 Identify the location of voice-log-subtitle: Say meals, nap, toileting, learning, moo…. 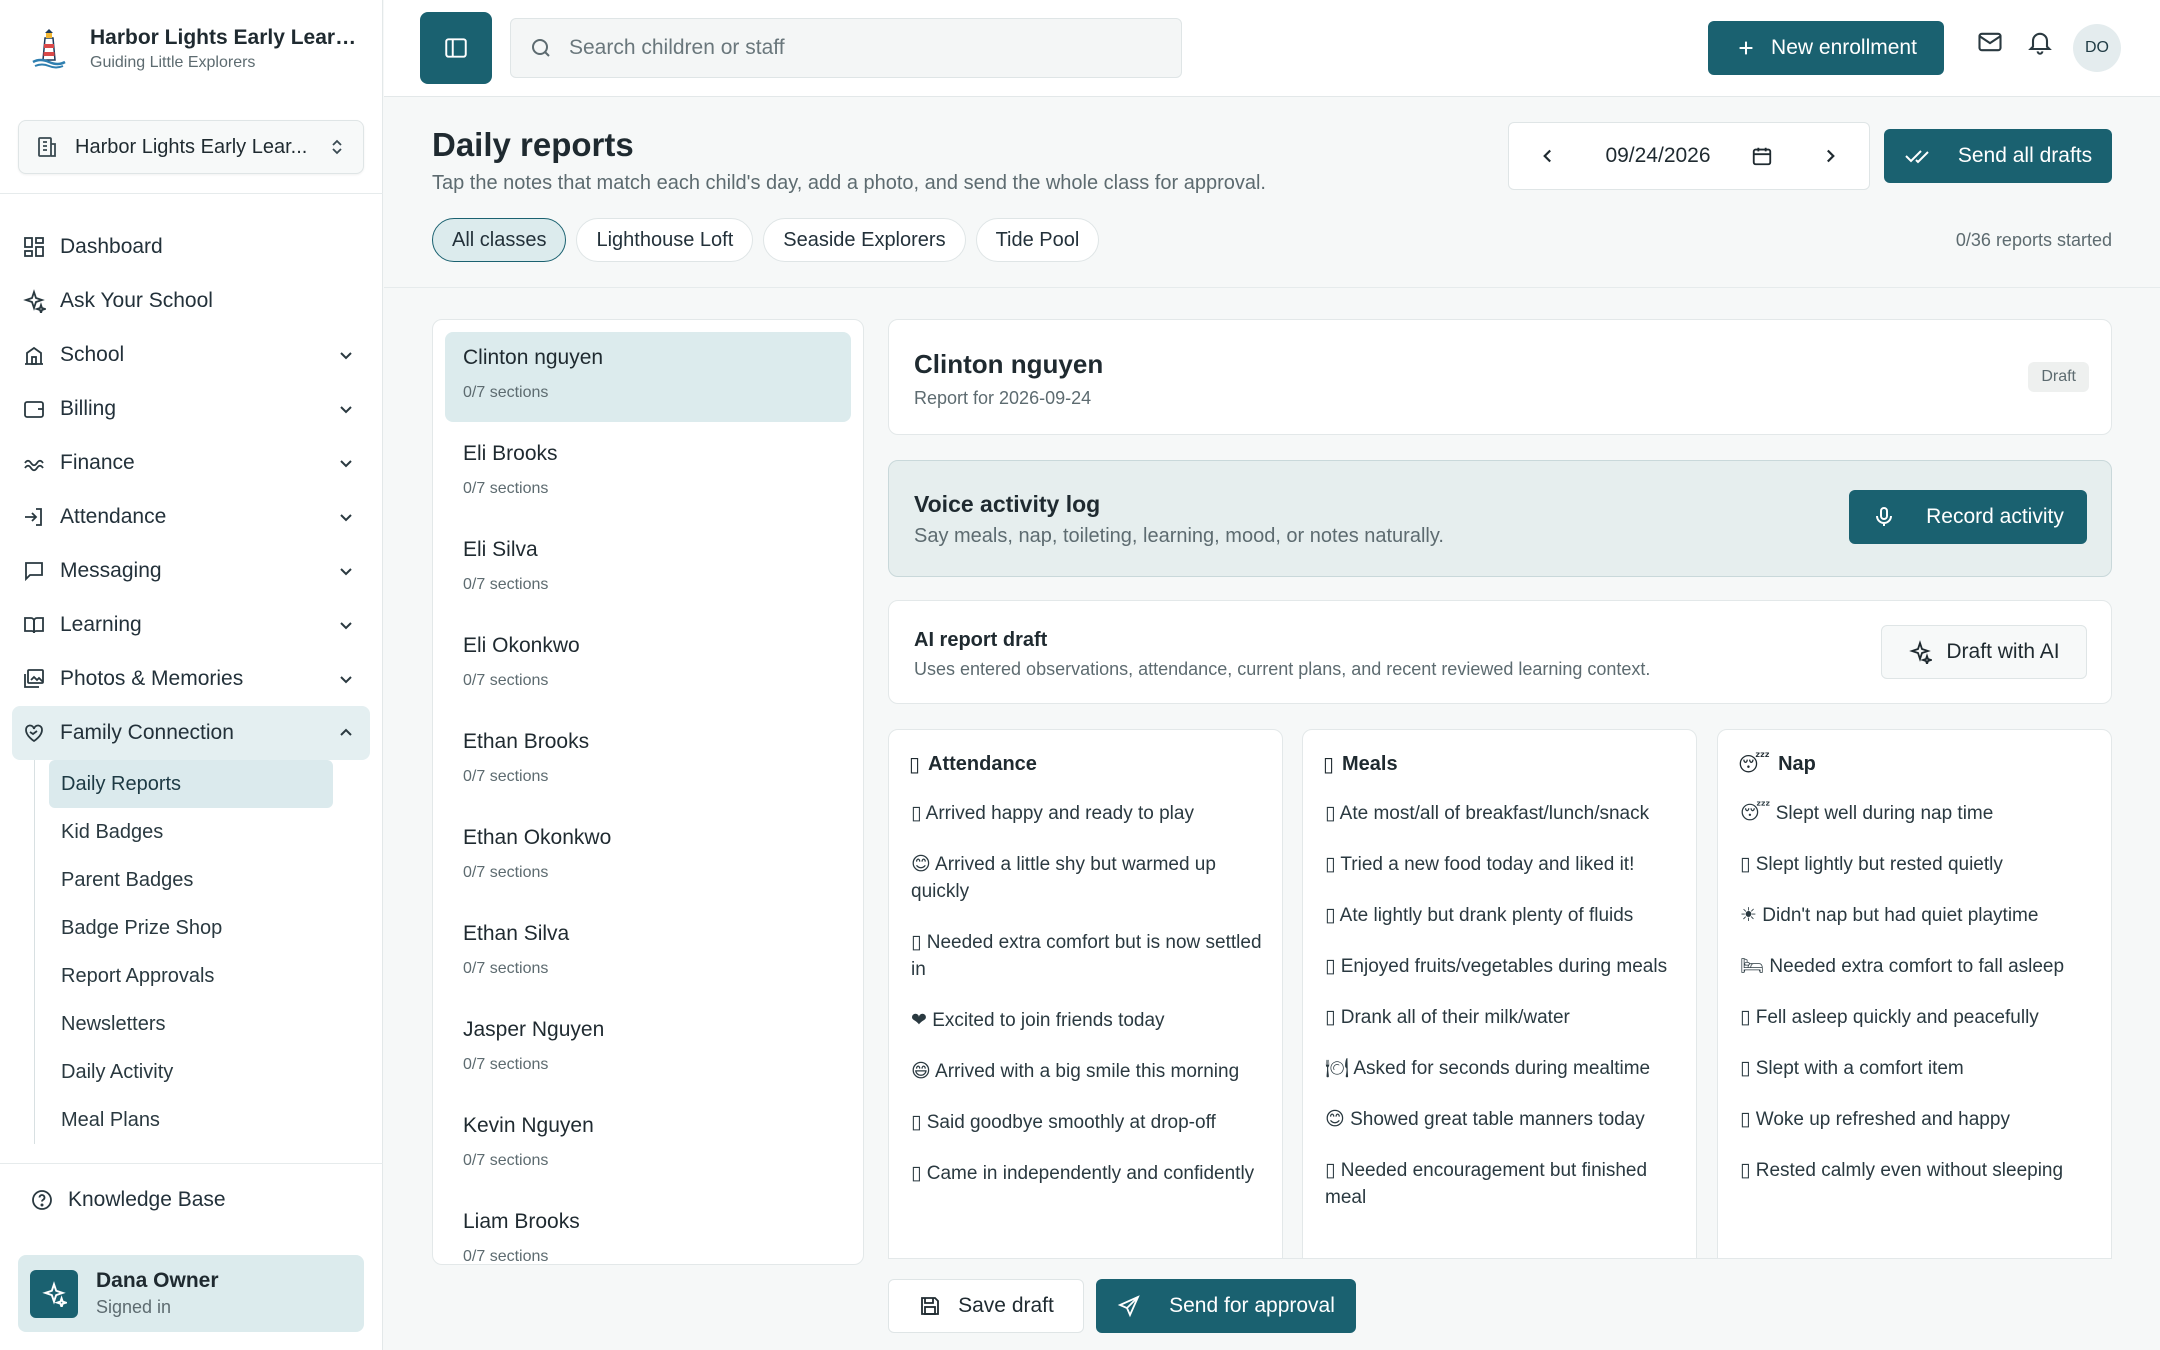
(1179, 536).